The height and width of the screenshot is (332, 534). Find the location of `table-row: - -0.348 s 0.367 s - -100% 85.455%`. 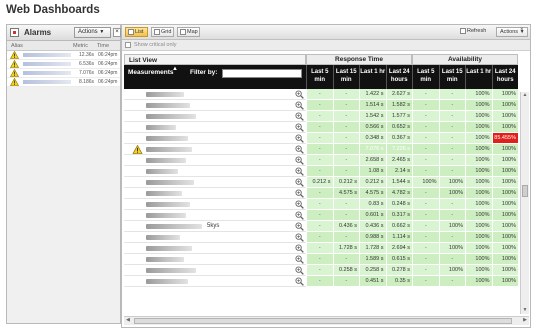

table-row: - -0.348 s 0.367 s - -100% 85.455% is located at coordinates (321, 138).